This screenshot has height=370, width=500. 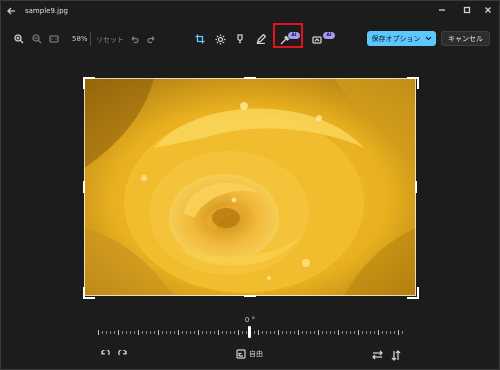 I want to click on markup-tool-button, so click(x=240, y=39).